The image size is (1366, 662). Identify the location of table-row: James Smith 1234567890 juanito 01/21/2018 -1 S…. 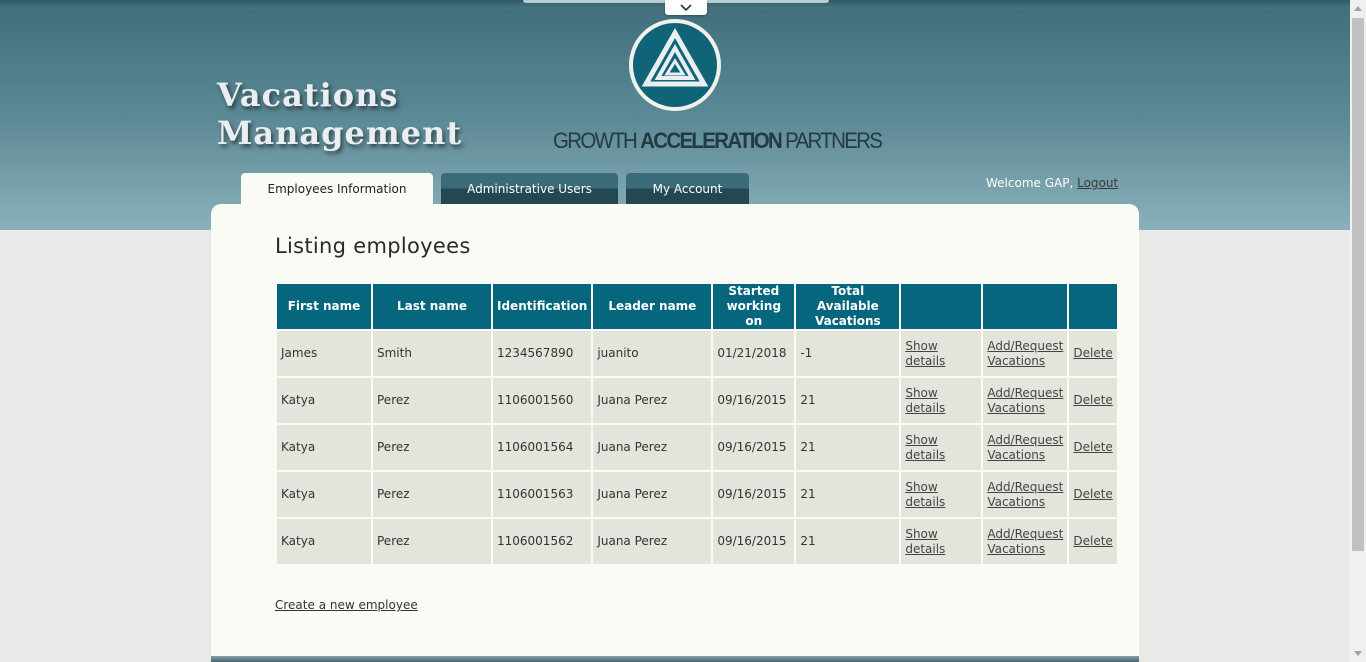
(697, 353).